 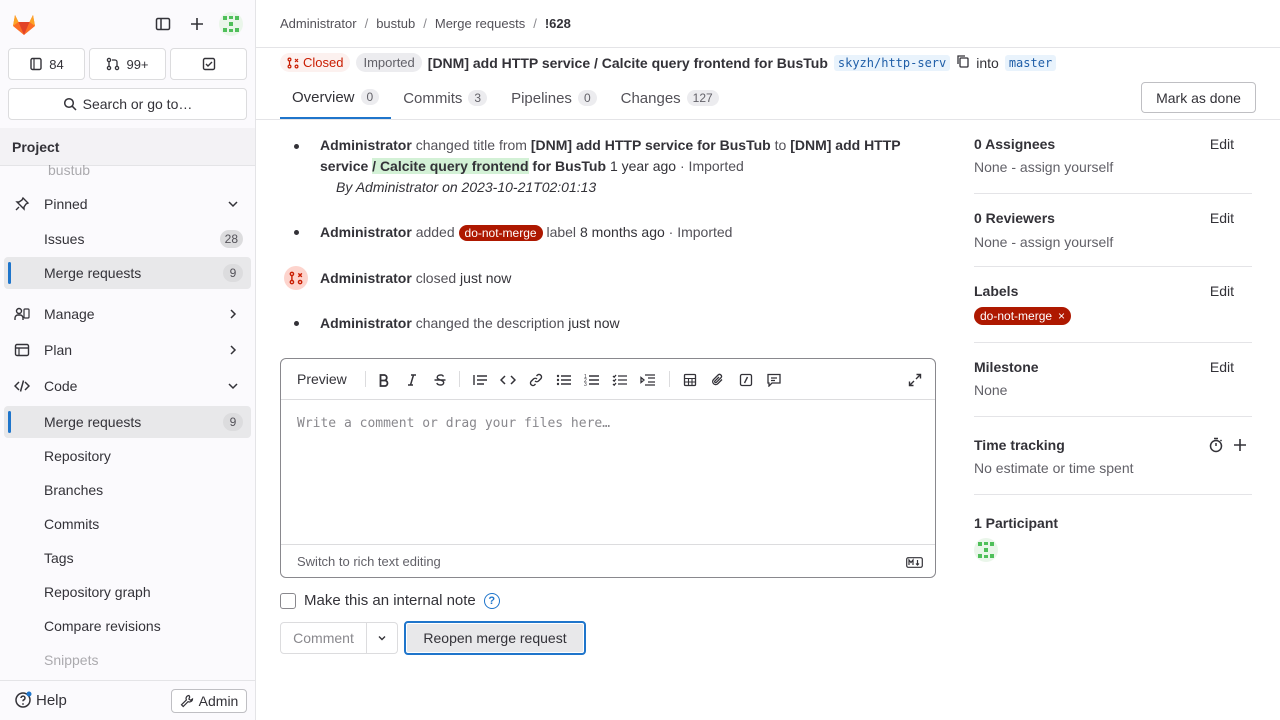 What do you see at coordinates (323, 638) in the screenshot?
I see `comment-button: Comment` at bounding box center [323, 638].